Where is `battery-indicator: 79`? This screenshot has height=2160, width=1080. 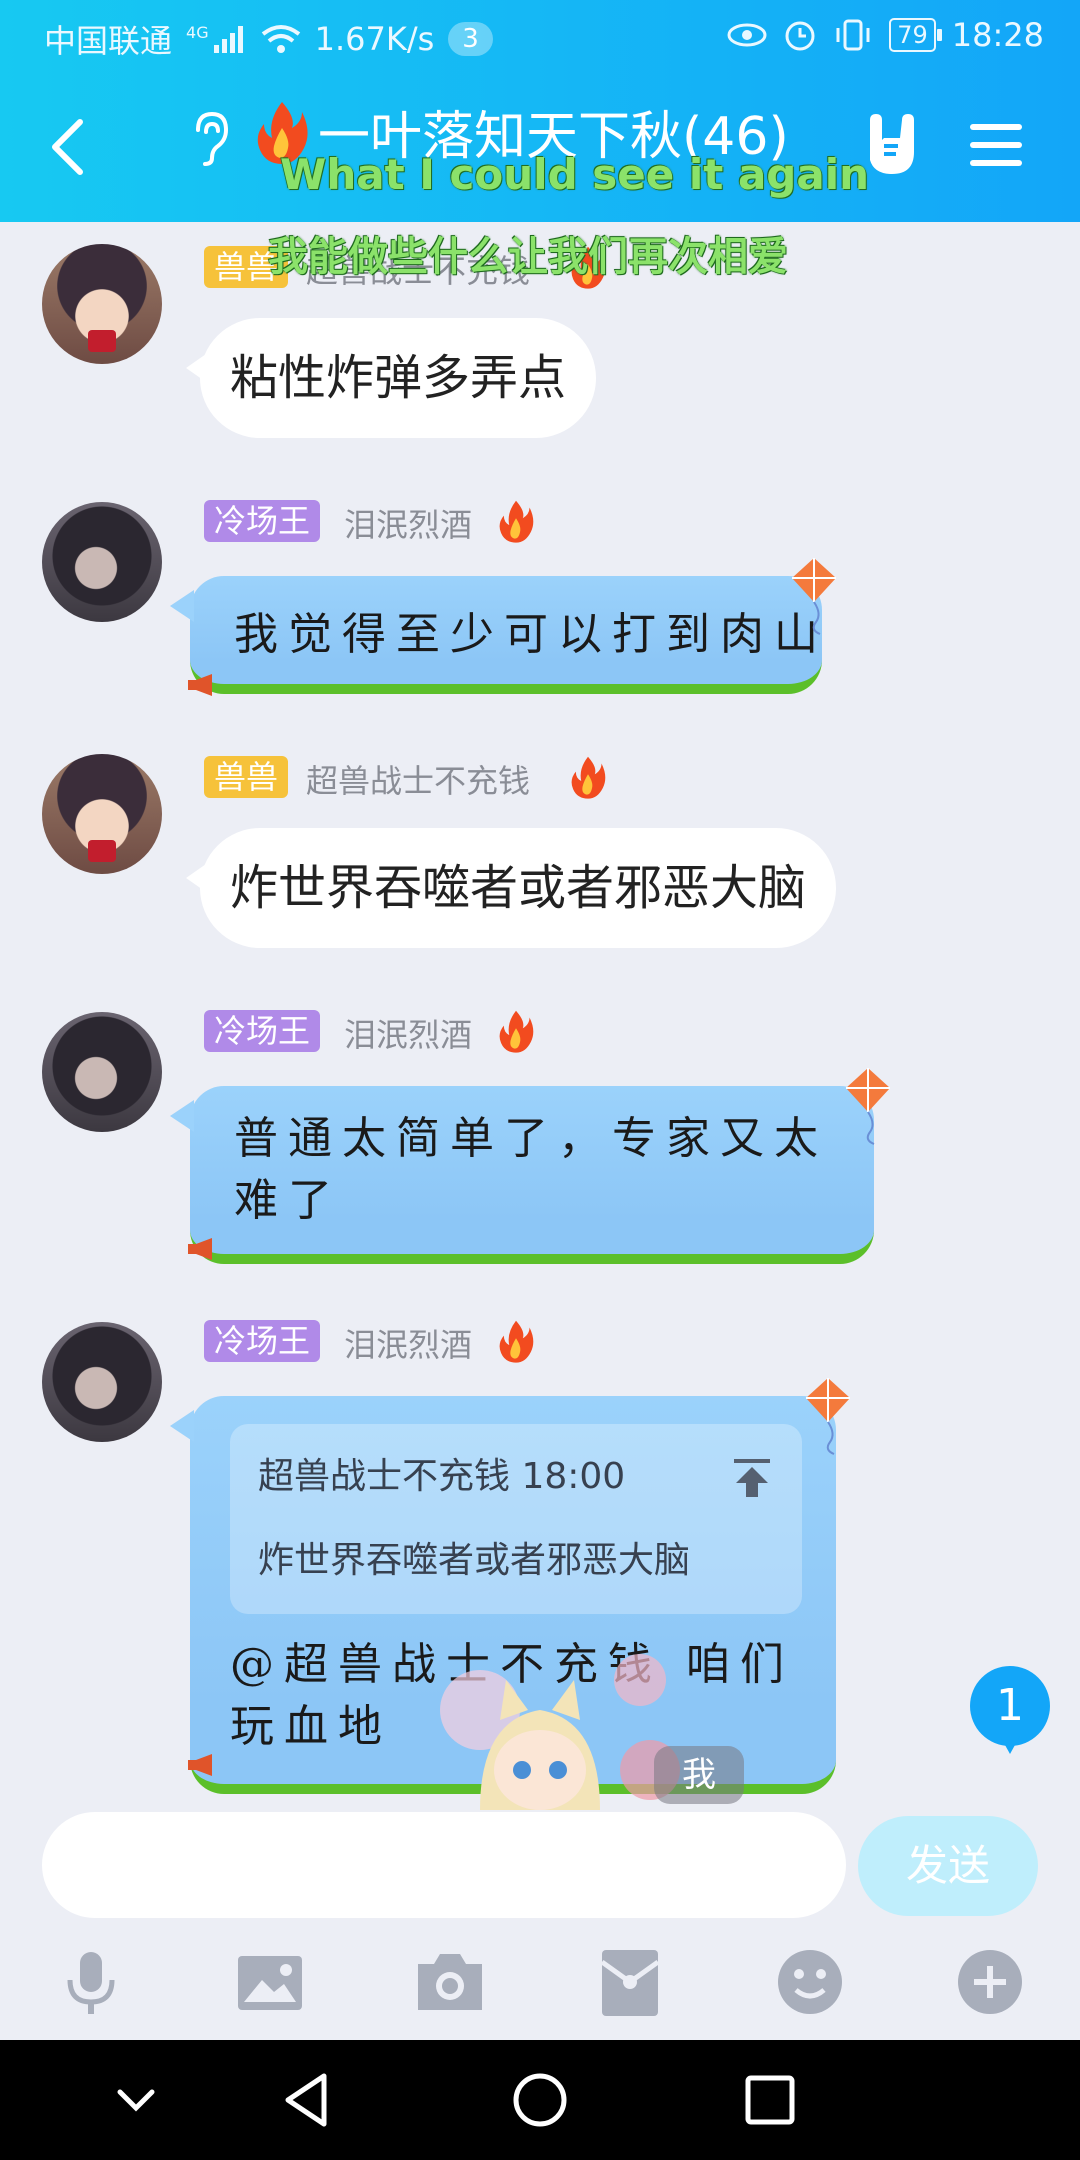
battery-indicator: 79 is located at coordinates (915, 35).